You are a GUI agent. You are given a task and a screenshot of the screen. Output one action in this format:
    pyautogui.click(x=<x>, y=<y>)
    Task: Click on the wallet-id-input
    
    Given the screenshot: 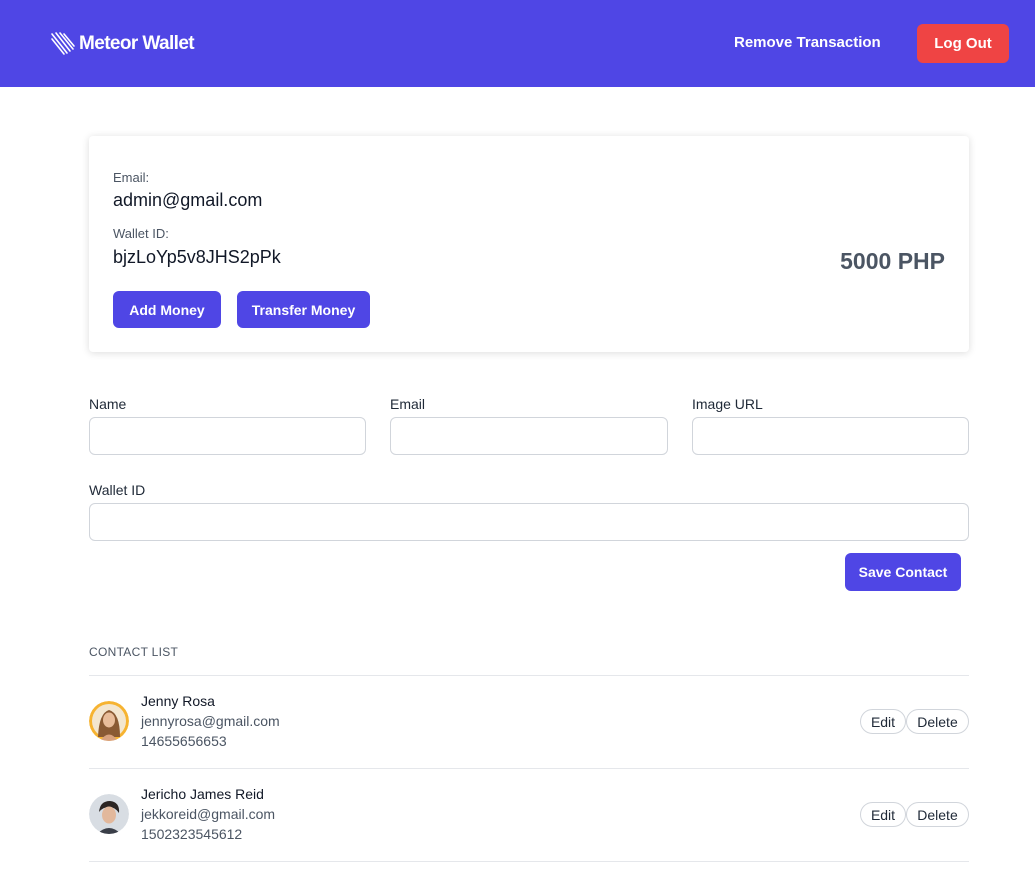 What is the action you would take?
    pyautogui.click(x=529, y=522)
    